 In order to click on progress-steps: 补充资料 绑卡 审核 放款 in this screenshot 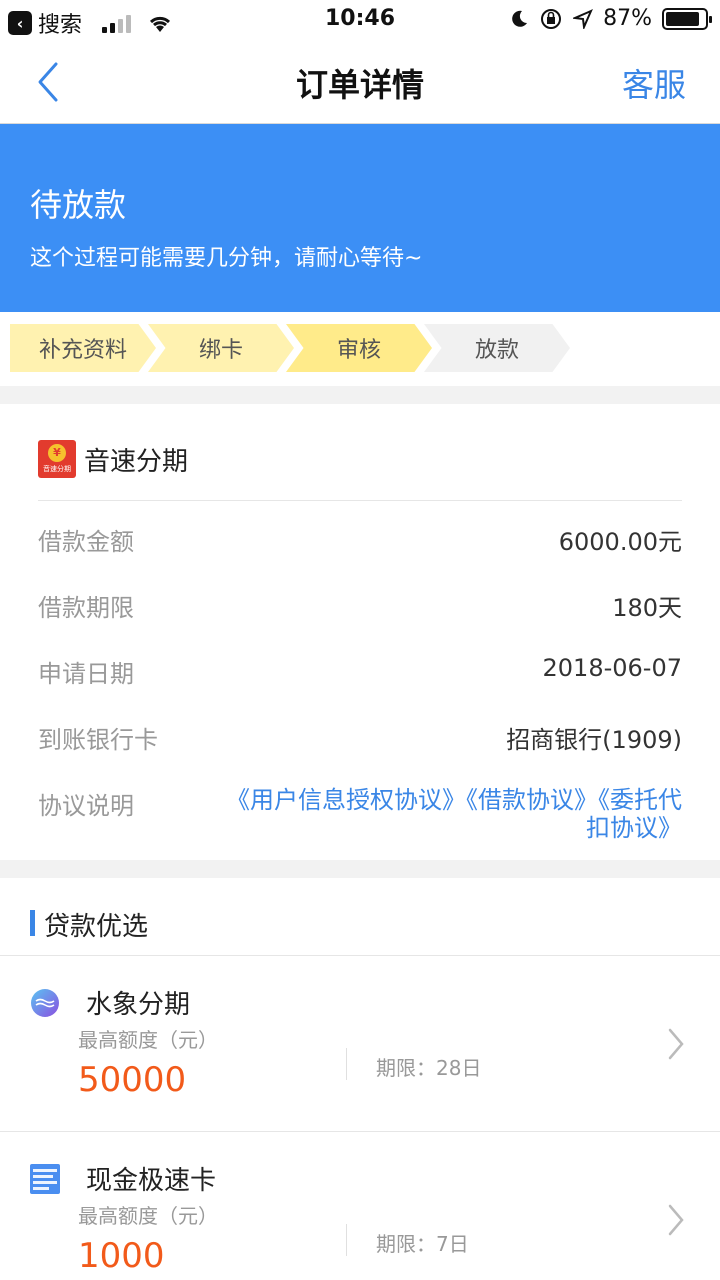, I will do `click(360, 349)`.